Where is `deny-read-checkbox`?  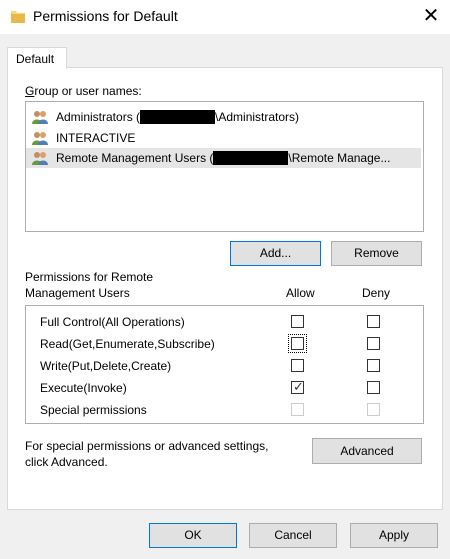
deny-read-checkbox is located at coordinates (373, 343).